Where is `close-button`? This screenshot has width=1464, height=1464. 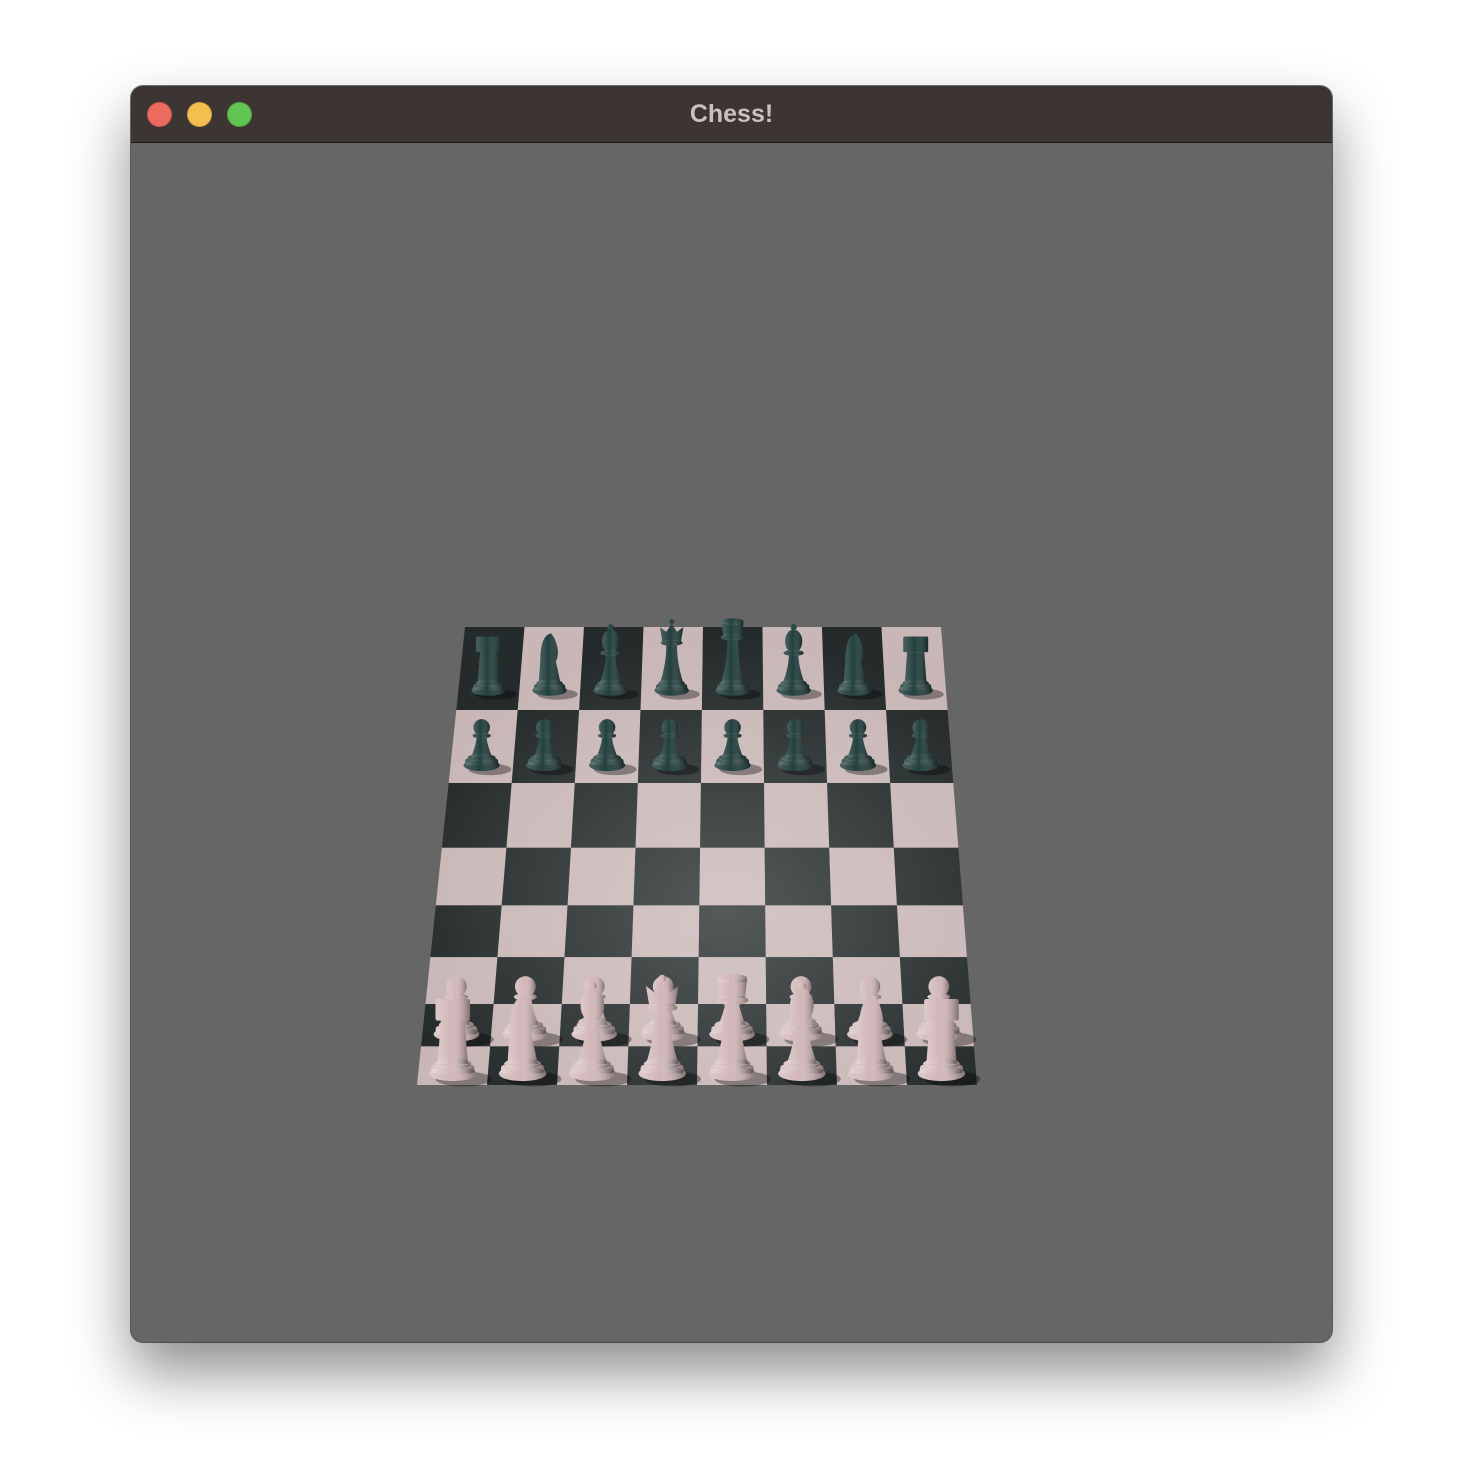
close-button is located at coordinates (159, 114).